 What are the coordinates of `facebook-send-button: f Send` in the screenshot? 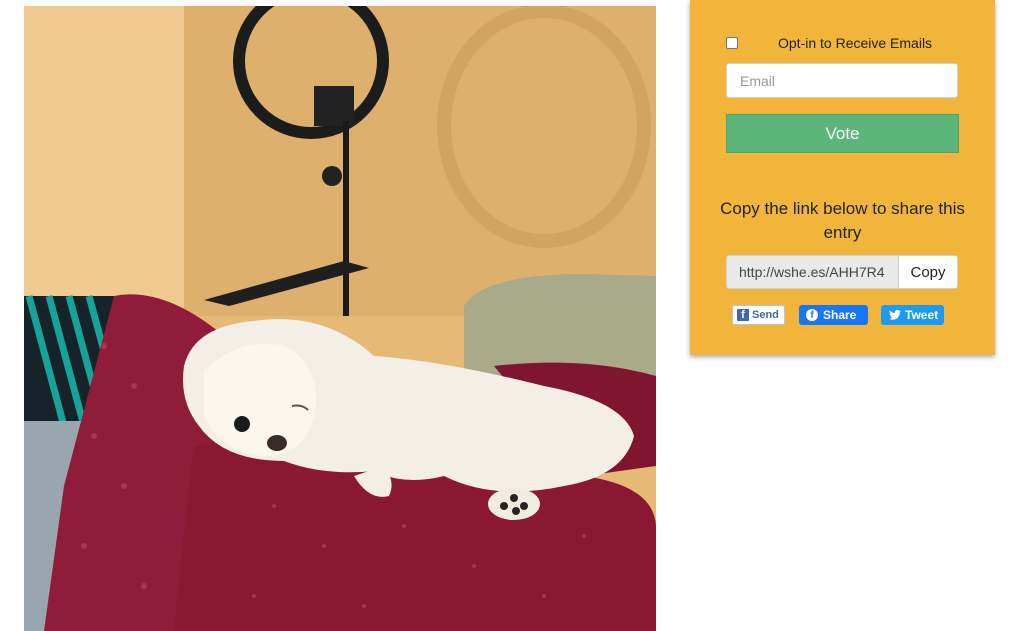 It's located at (758, 315).